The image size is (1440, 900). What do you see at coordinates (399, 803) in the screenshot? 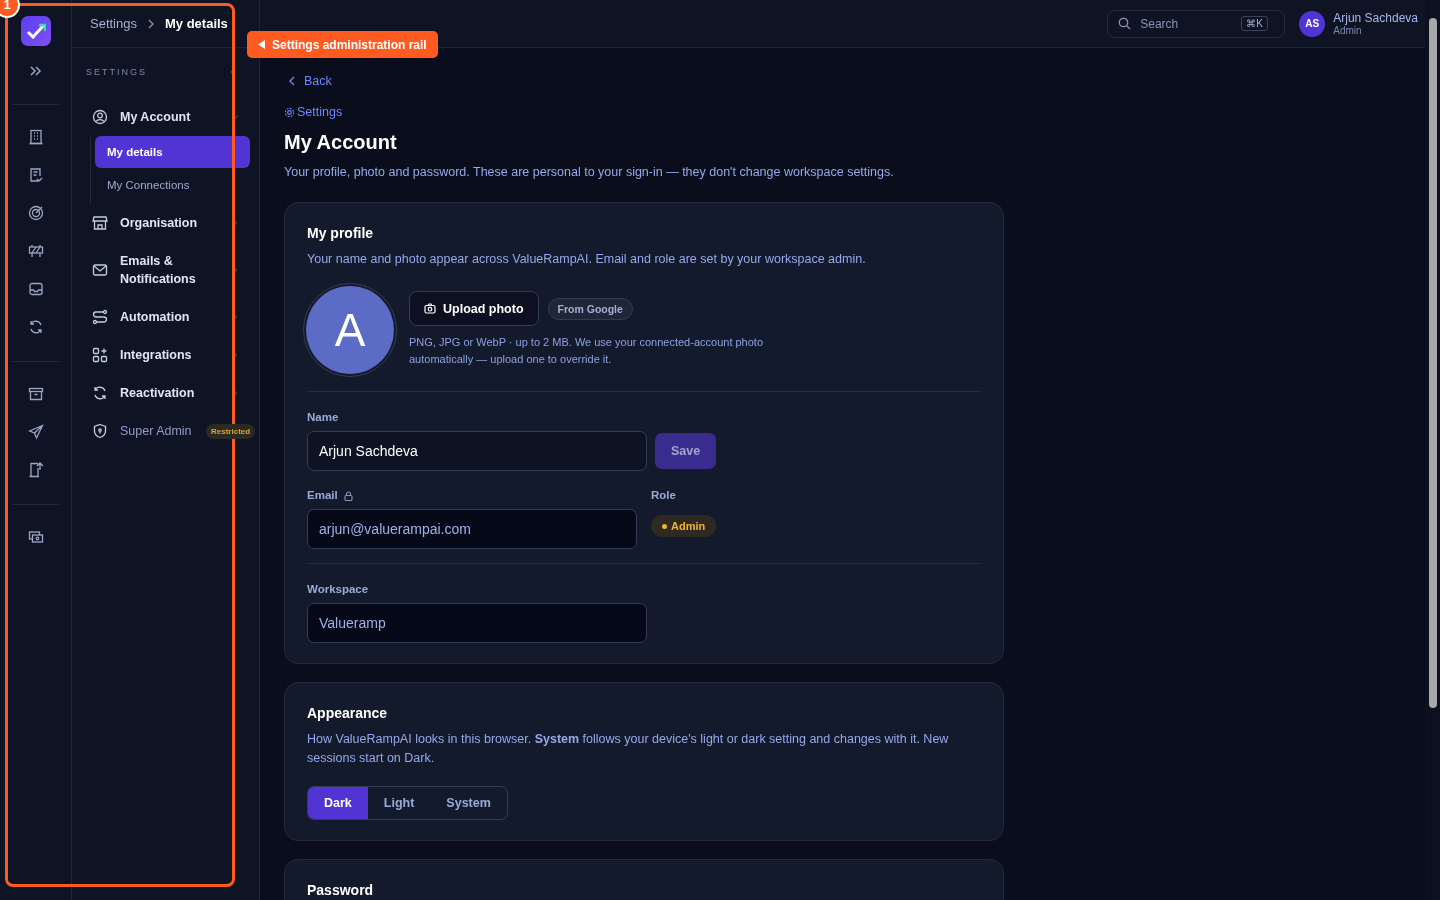
I see `theme-option: Light` at bounding box center [399, 803].